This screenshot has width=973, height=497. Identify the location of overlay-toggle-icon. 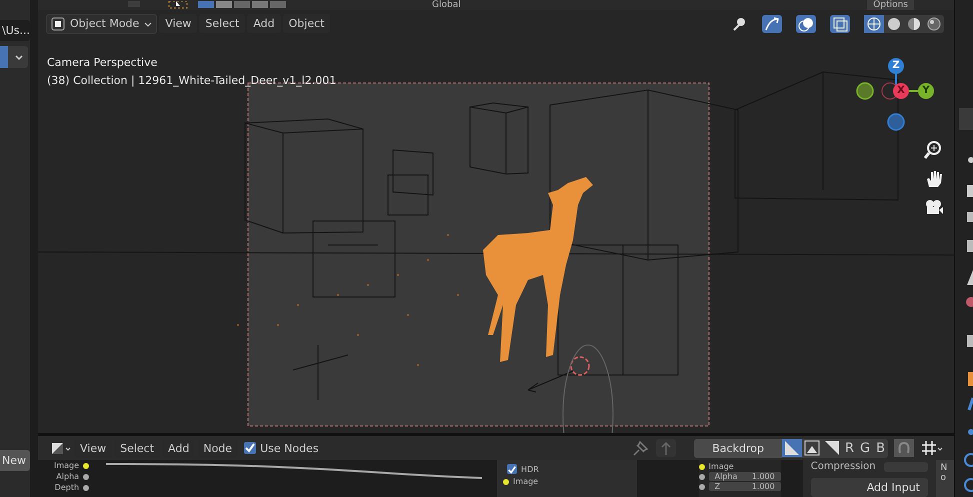
(806, 23).